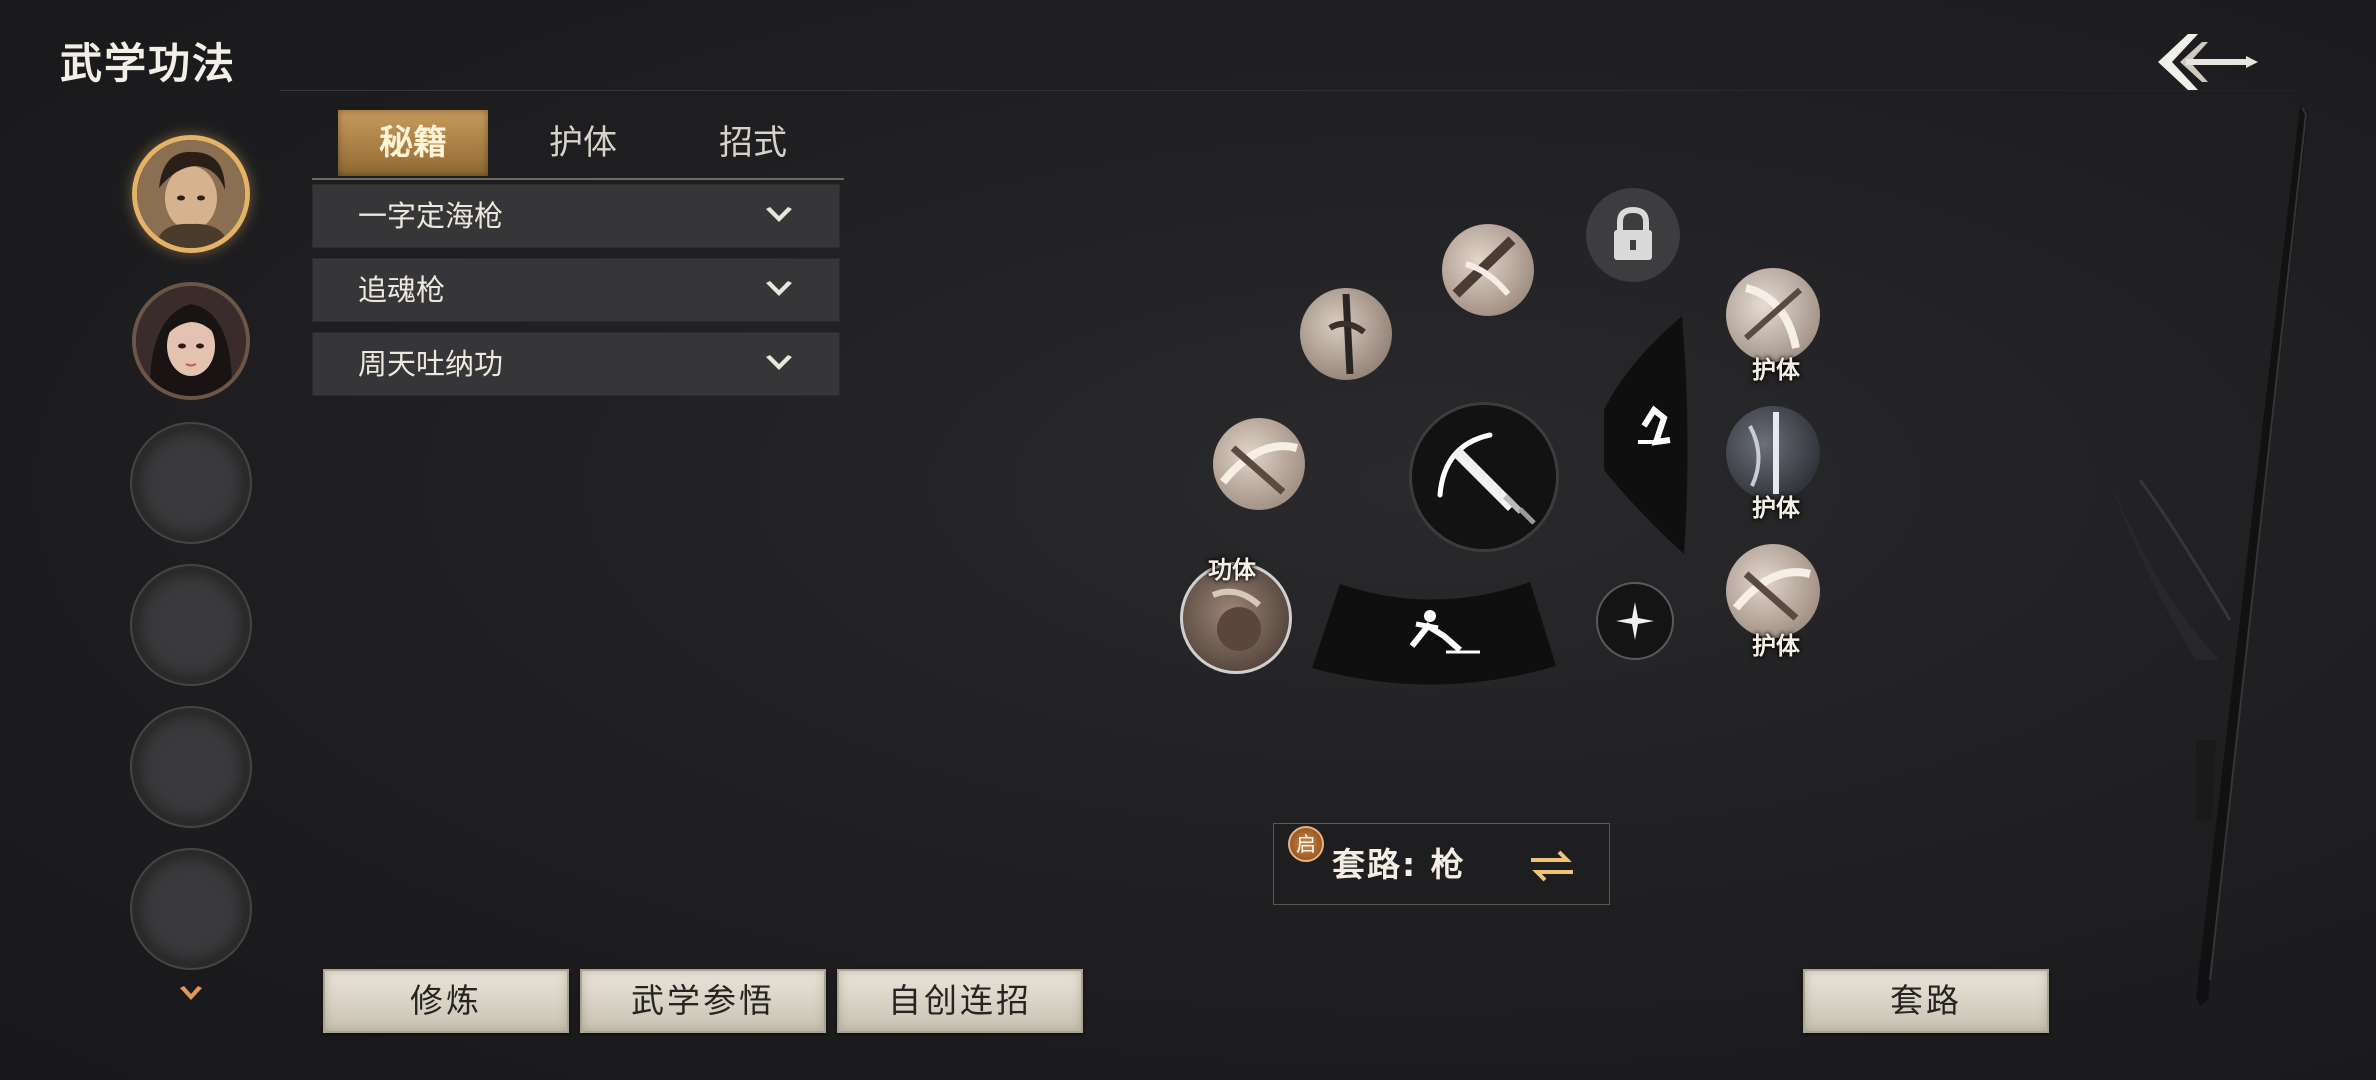  What do you see at coordinates (1288, 90) in the screenshot?
I see `header-divider` at bounding box center [1288, 90].